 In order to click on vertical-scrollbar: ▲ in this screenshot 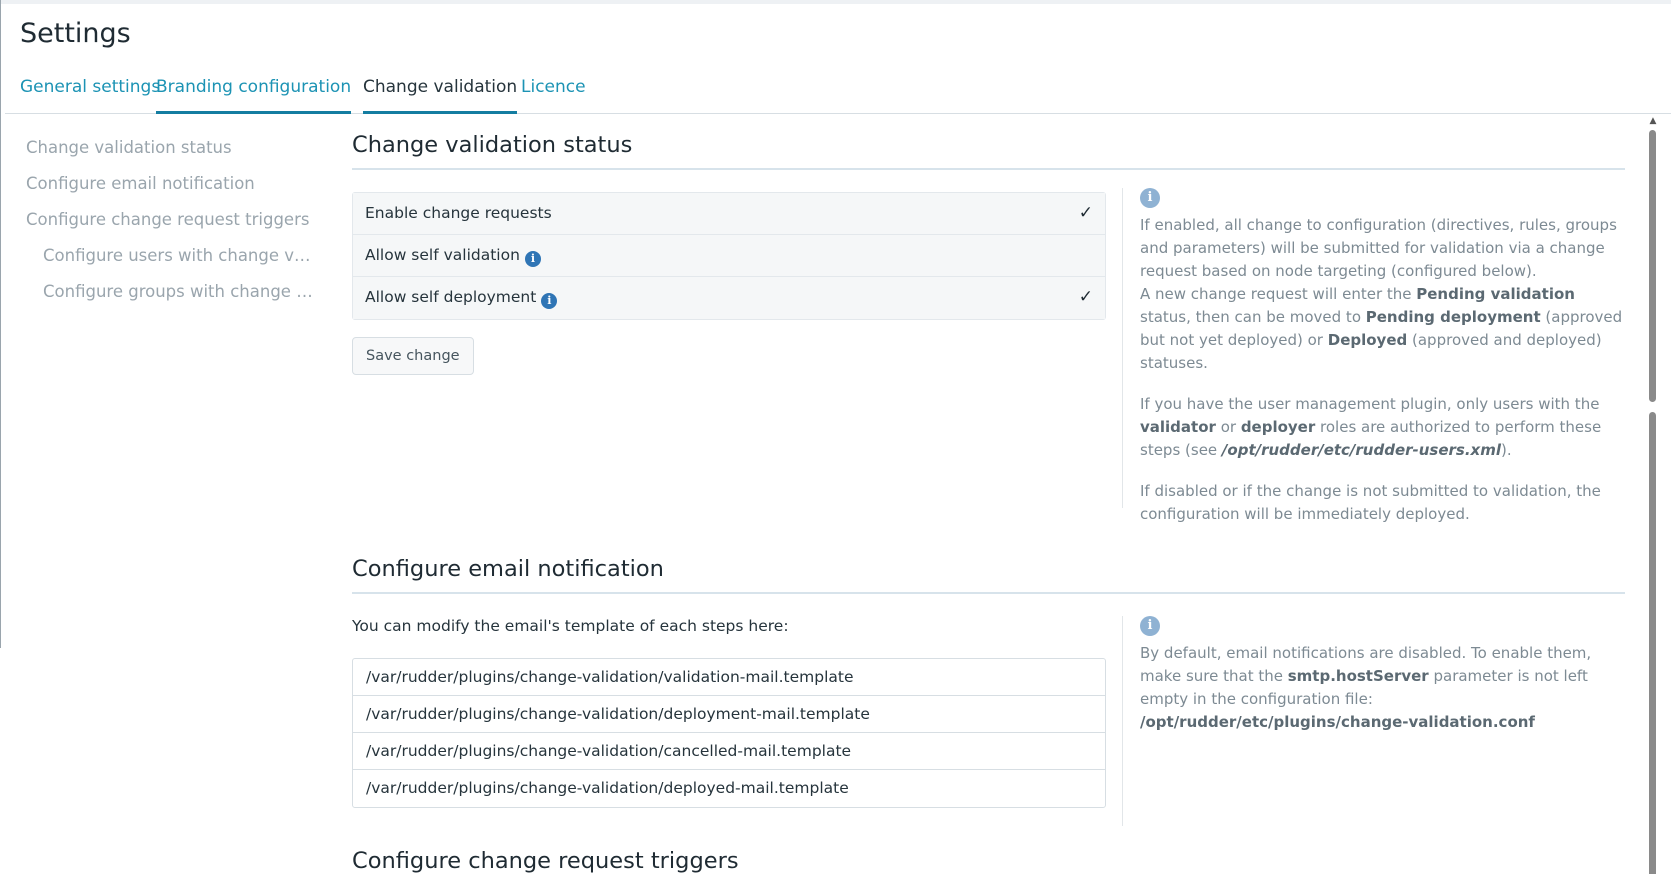, I will do `click(1653, 495)`.